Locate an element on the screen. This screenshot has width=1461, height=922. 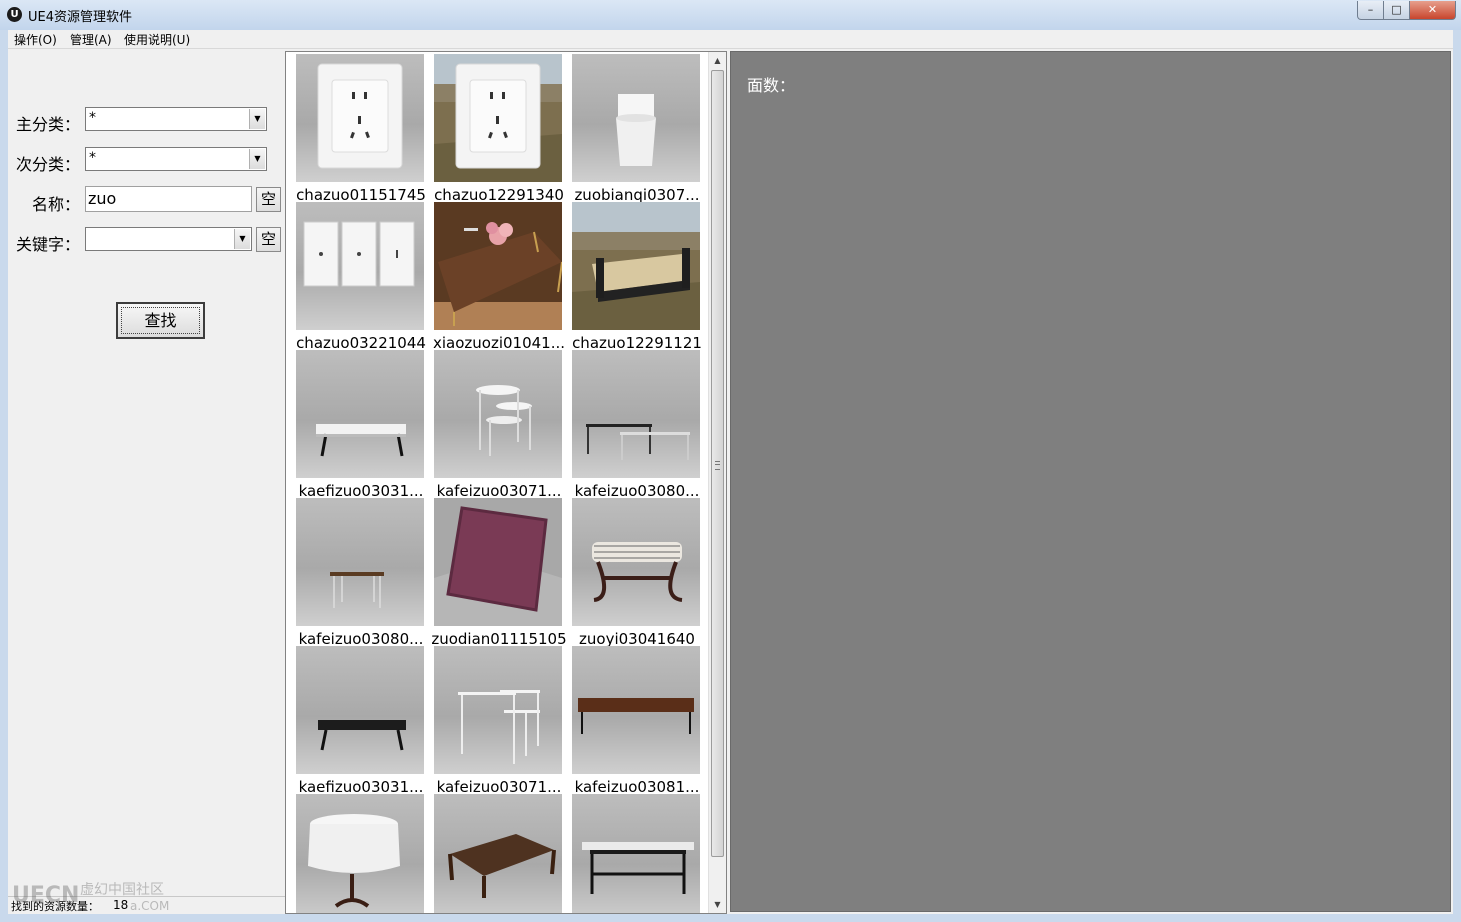
scroll-down-icon: ▼ is located at coordinates (717, 904).